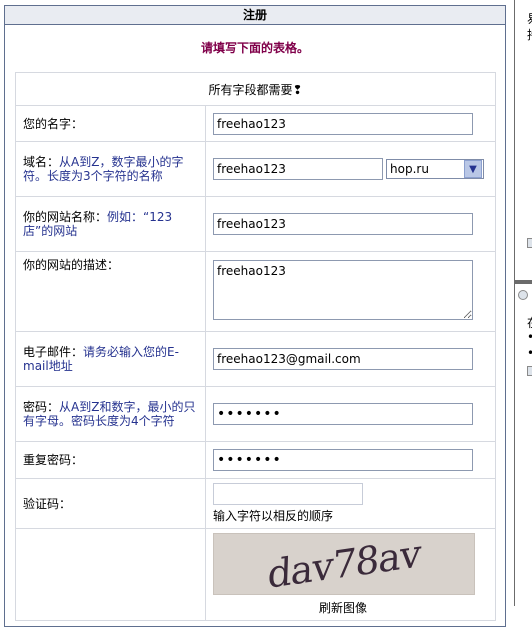 This screenshot has height=627, width=532. I want to click on name-label: 您的名字：, so click(110, 123).